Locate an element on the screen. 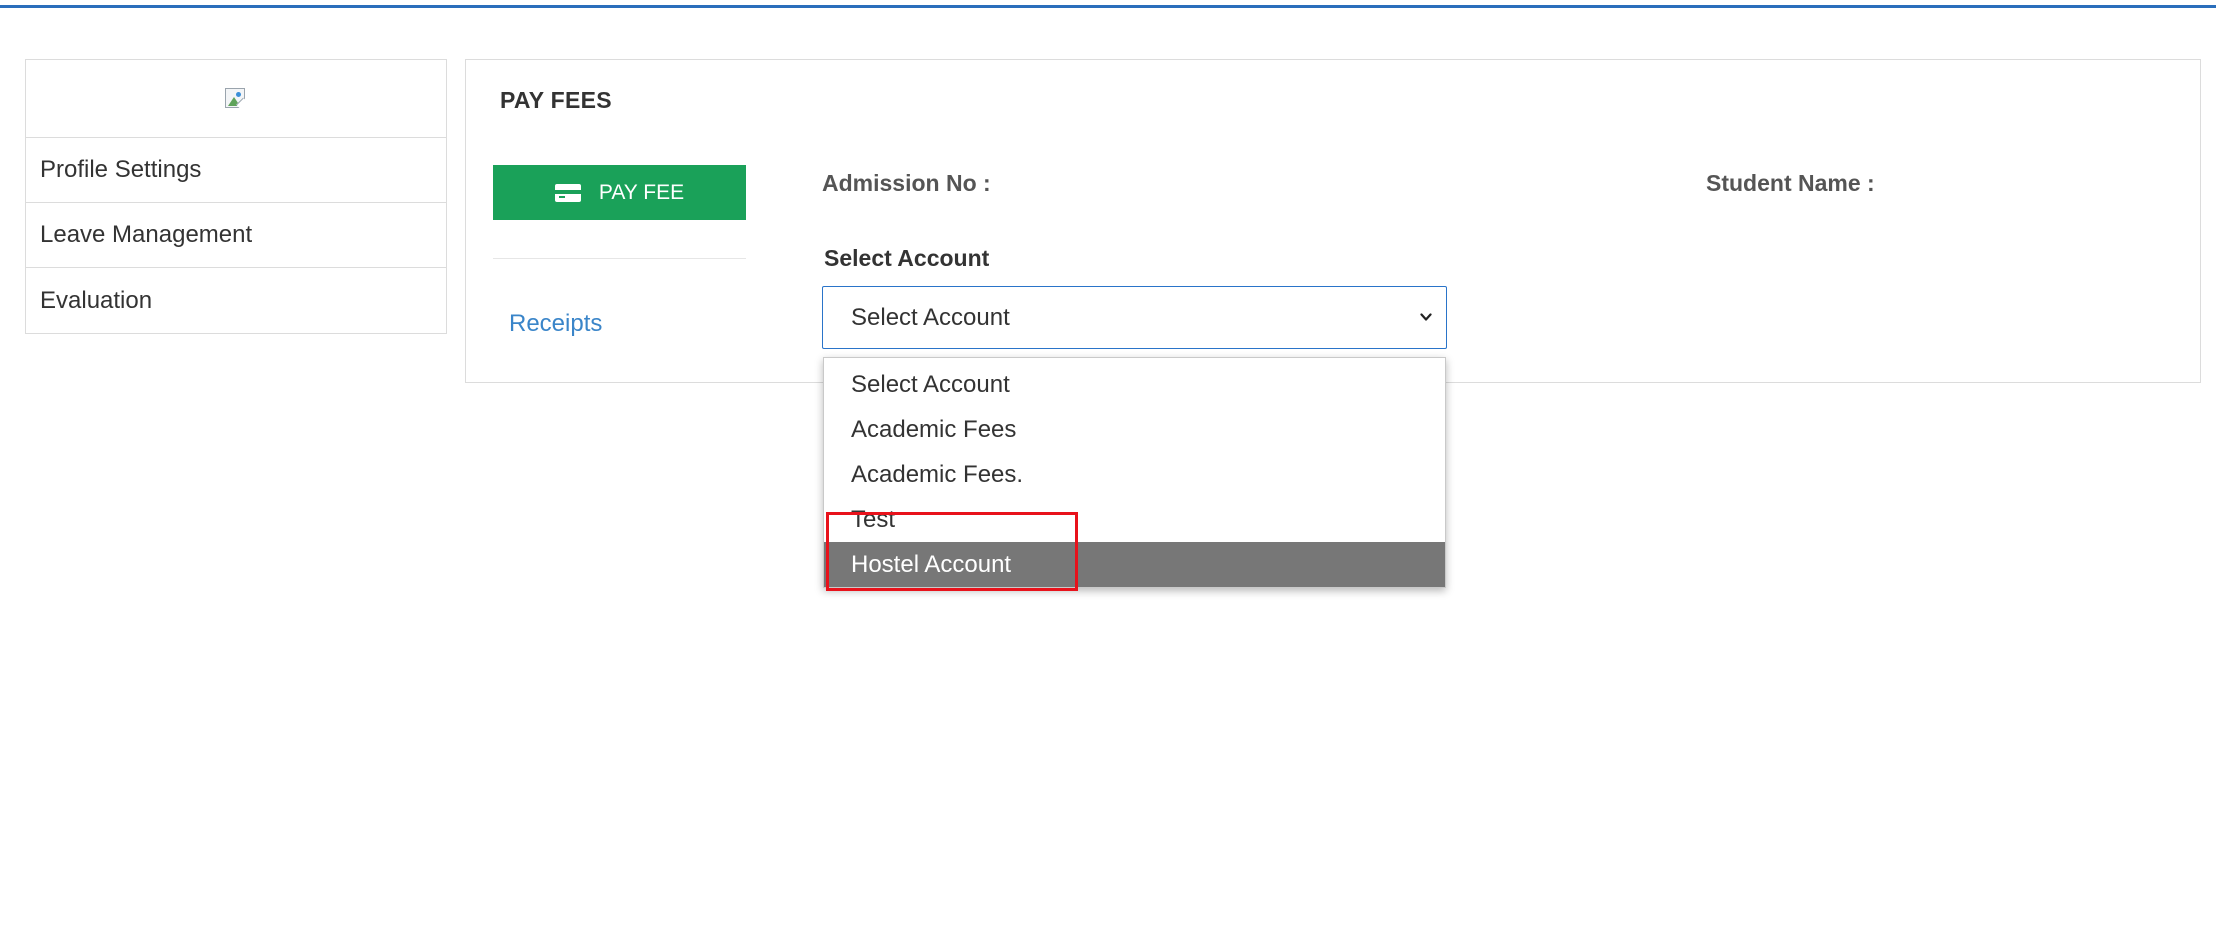  broken-image-icon is located at coordinates (237, 99).